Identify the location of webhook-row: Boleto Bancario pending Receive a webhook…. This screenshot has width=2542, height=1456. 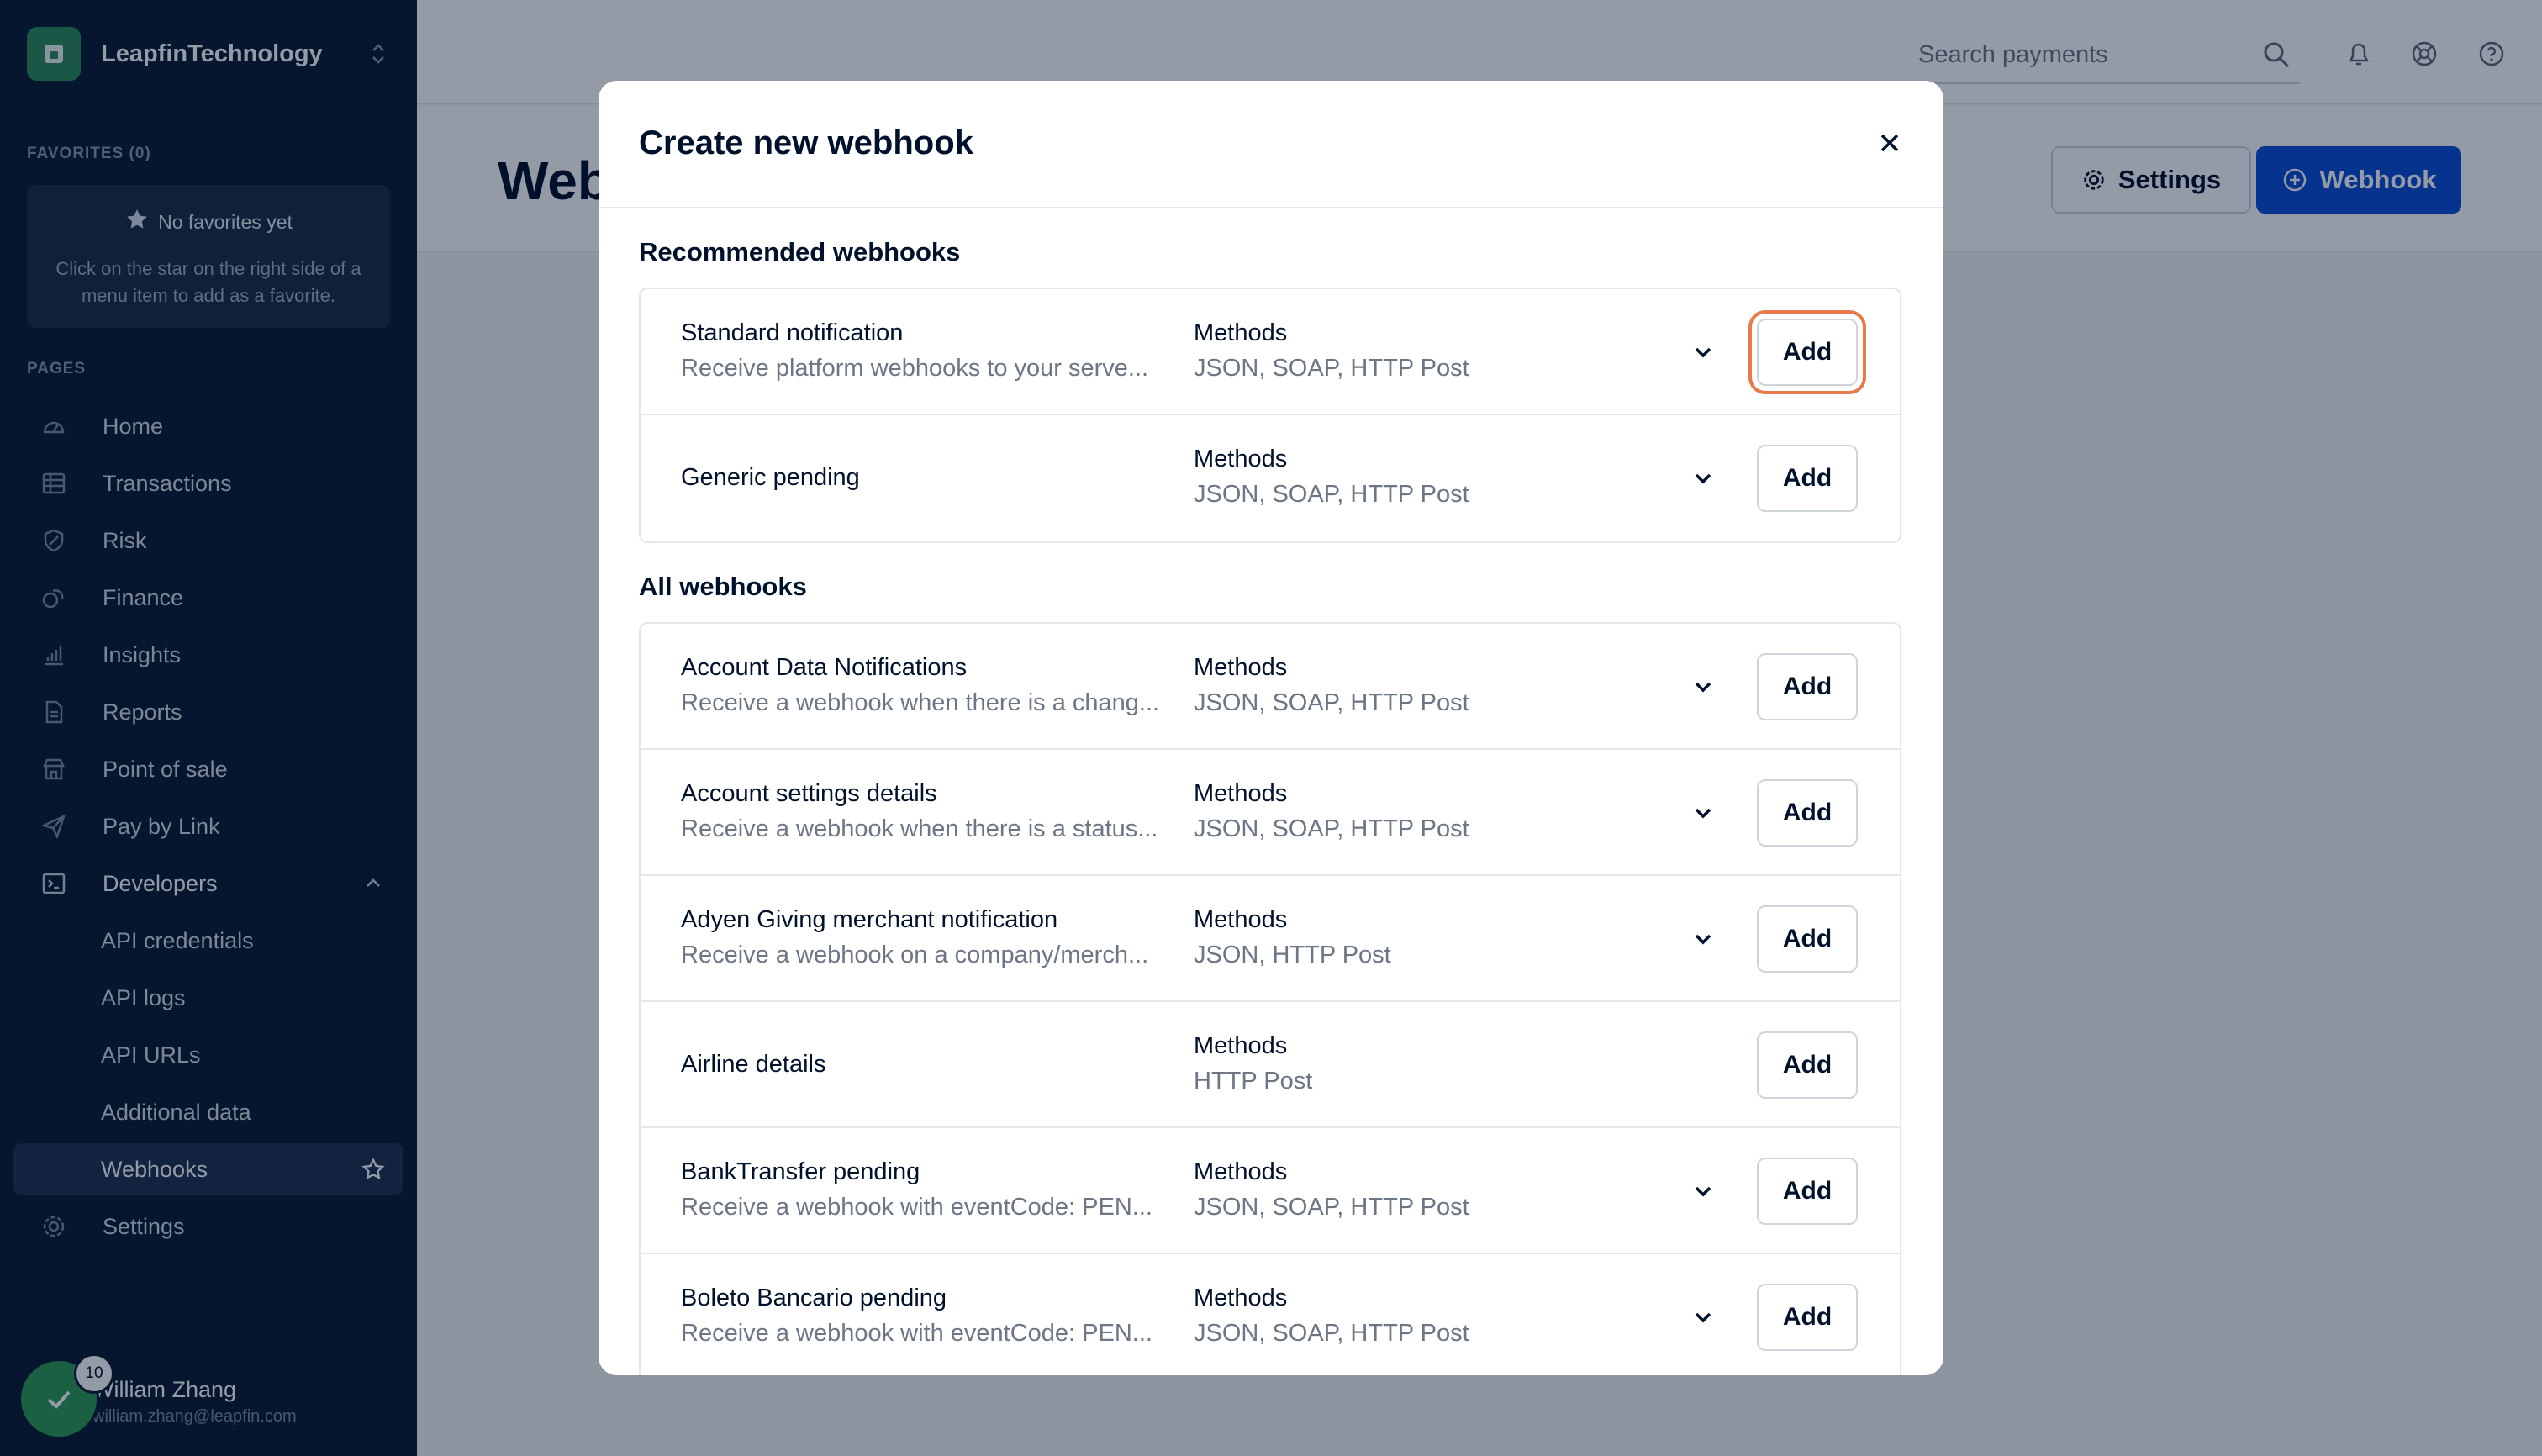
(1270, 1314).